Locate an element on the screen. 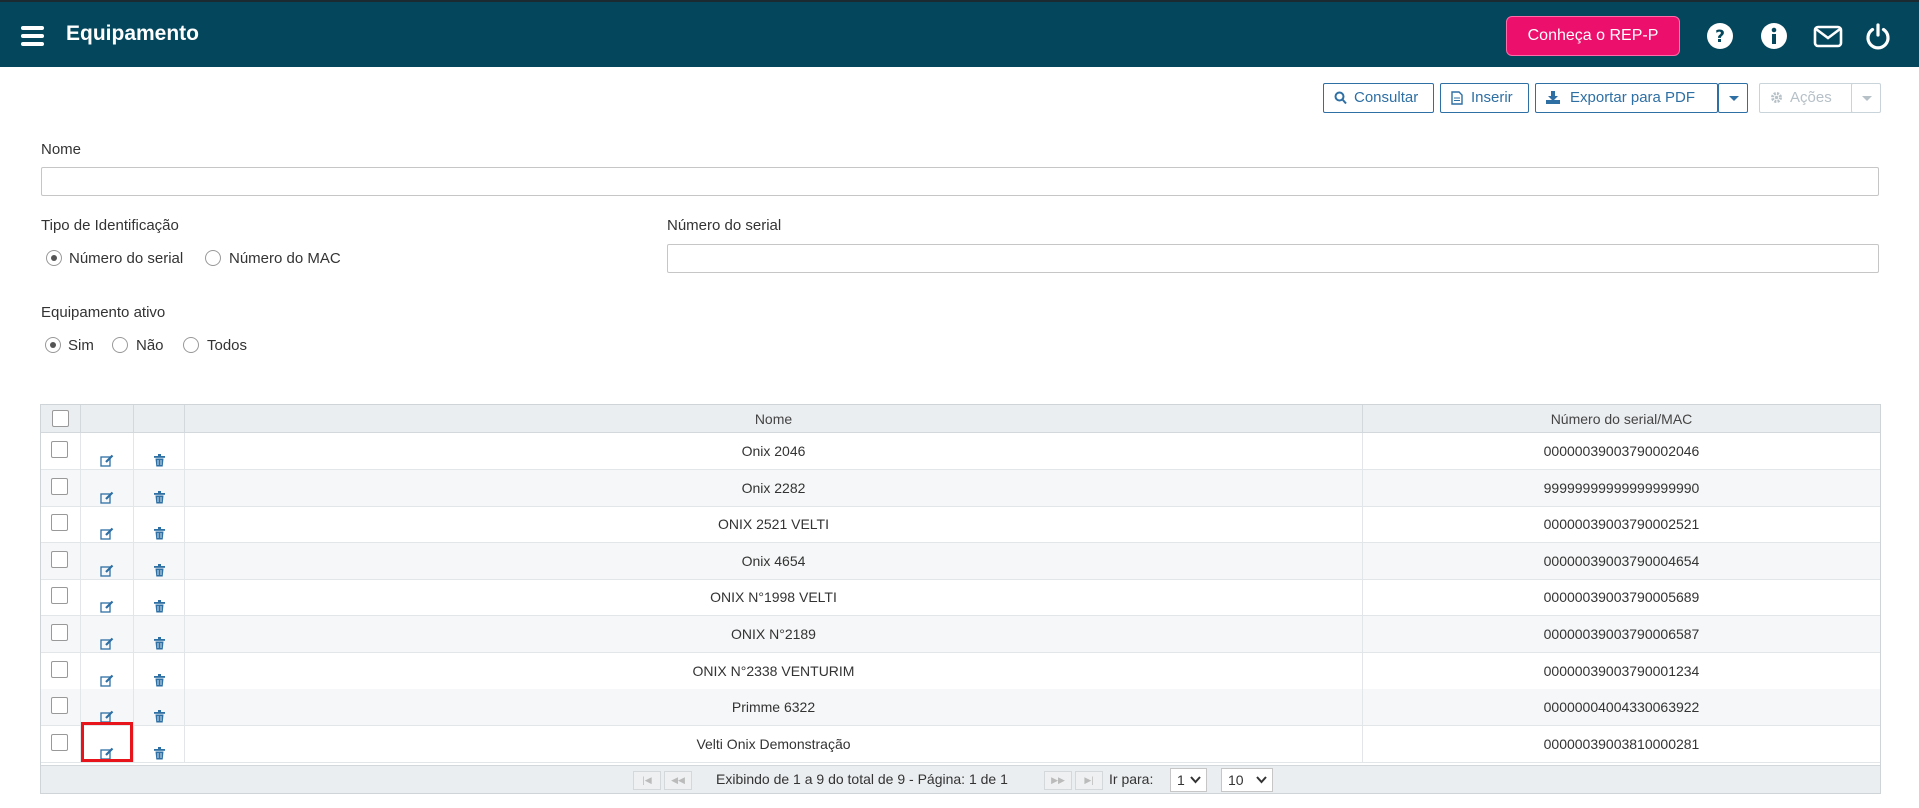 The image size is (1919, 808). page-size-value: 10 is located at coordinates (1236, 780).